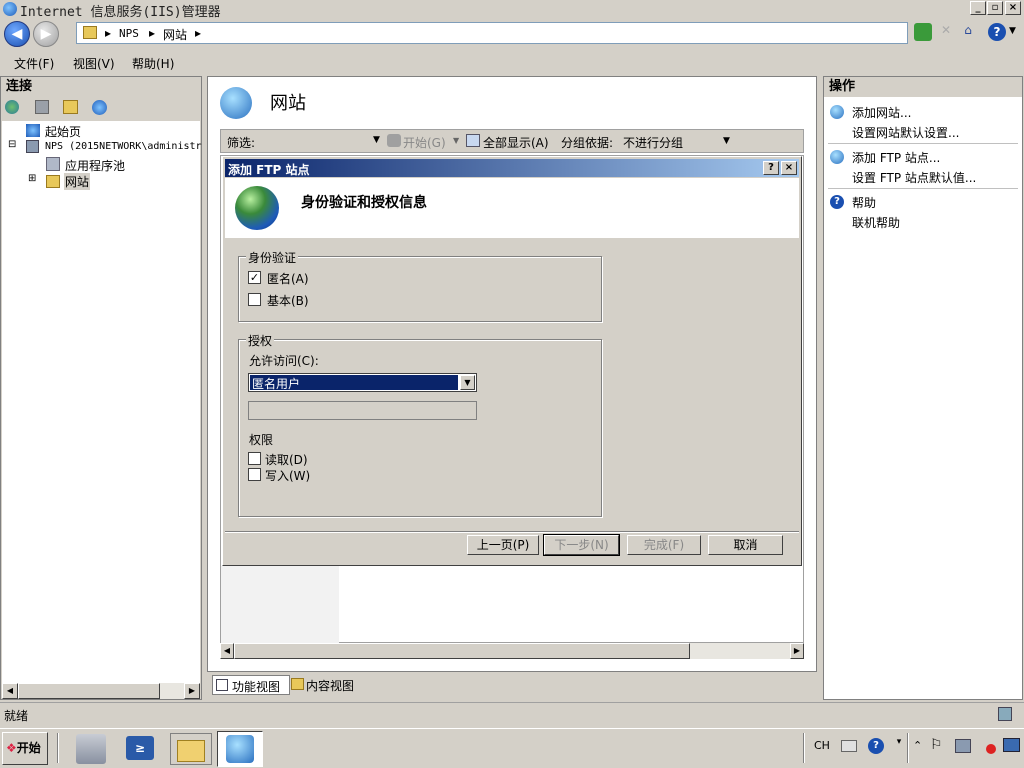 This screenshot has height=768, width=1024. I want to click on navigation-bar: ◀ ▶ ▸ NPS ▸ 网站 ▸ ✕ ⌂ ? ▼, so click(512, 34).